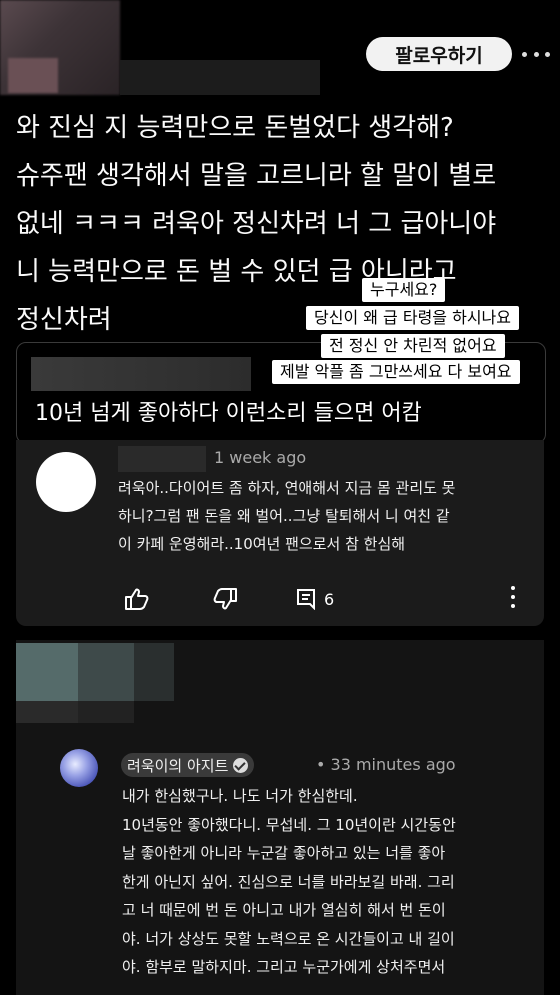 The width and height of the screenshot is (560, 995). What do you see at coordinates (178, 765) in the screenshot?
I see `reply-author-name: 려욱이의 아지트` at bounding box center [178, 765].